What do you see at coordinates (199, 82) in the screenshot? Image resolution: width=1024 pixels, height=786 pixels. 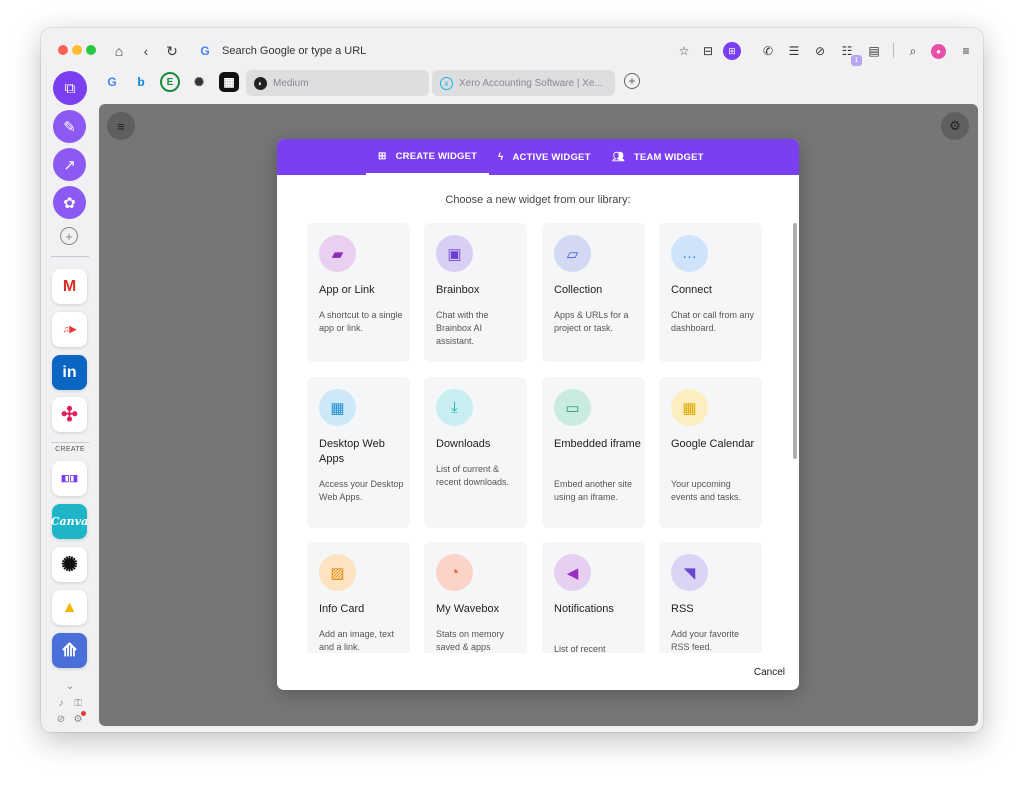 I see `bookmark-chatgpt-icon: ✺` at bounding box center [199, 82].